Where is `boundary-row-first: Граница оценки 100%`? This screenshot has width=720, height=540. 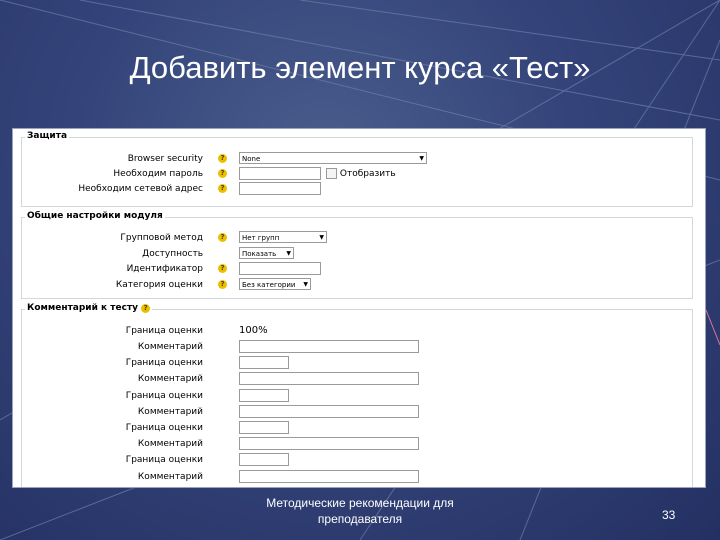 boundary-row-first: Граница оценки 100% is located at coordinates (353, 331).